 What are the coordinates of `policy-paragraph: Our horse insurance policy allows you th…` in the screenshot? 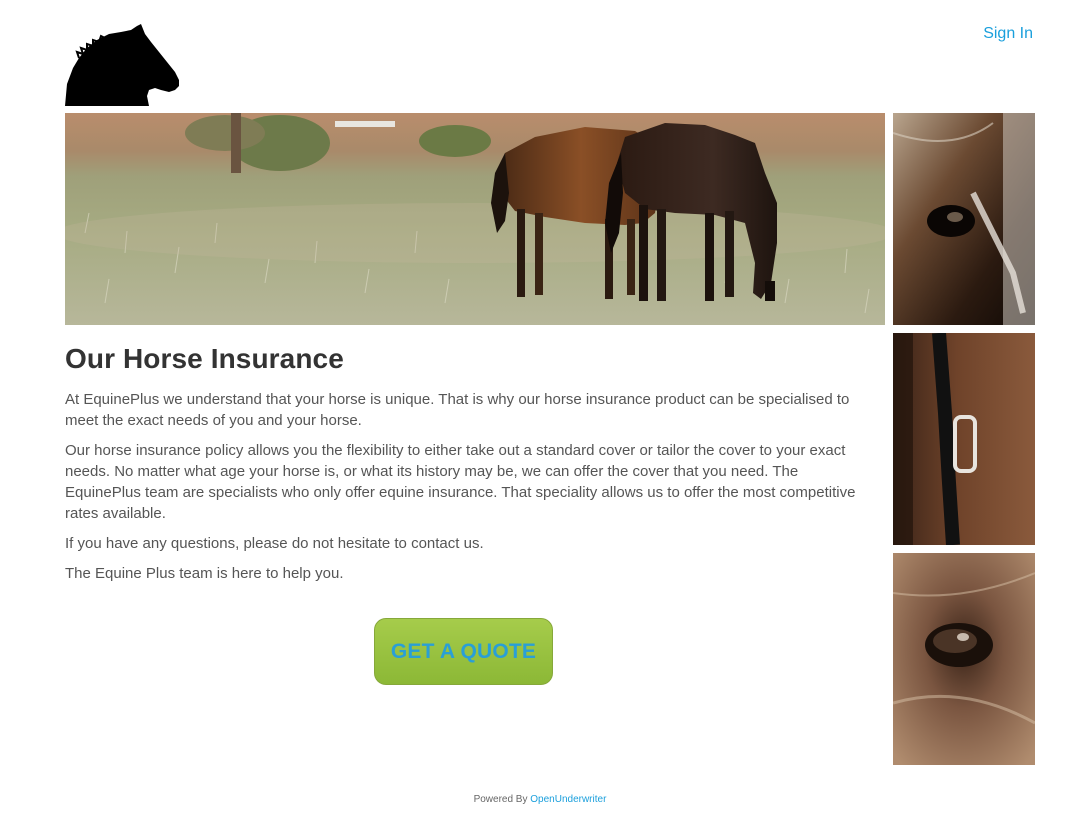 It's located at (460, 482).